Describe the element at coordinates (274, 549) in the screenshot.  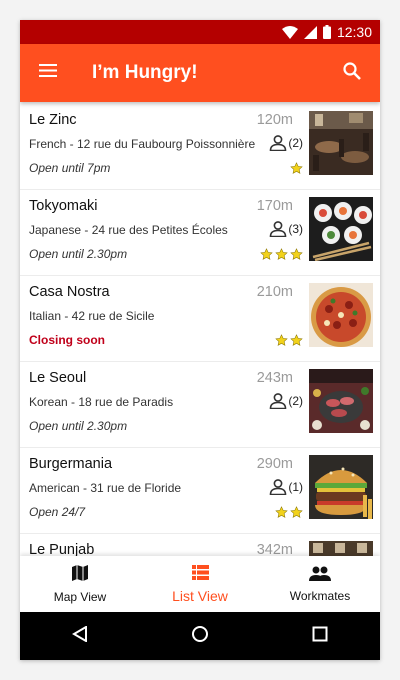
I see `restaurant-distance: 342m` at that location.